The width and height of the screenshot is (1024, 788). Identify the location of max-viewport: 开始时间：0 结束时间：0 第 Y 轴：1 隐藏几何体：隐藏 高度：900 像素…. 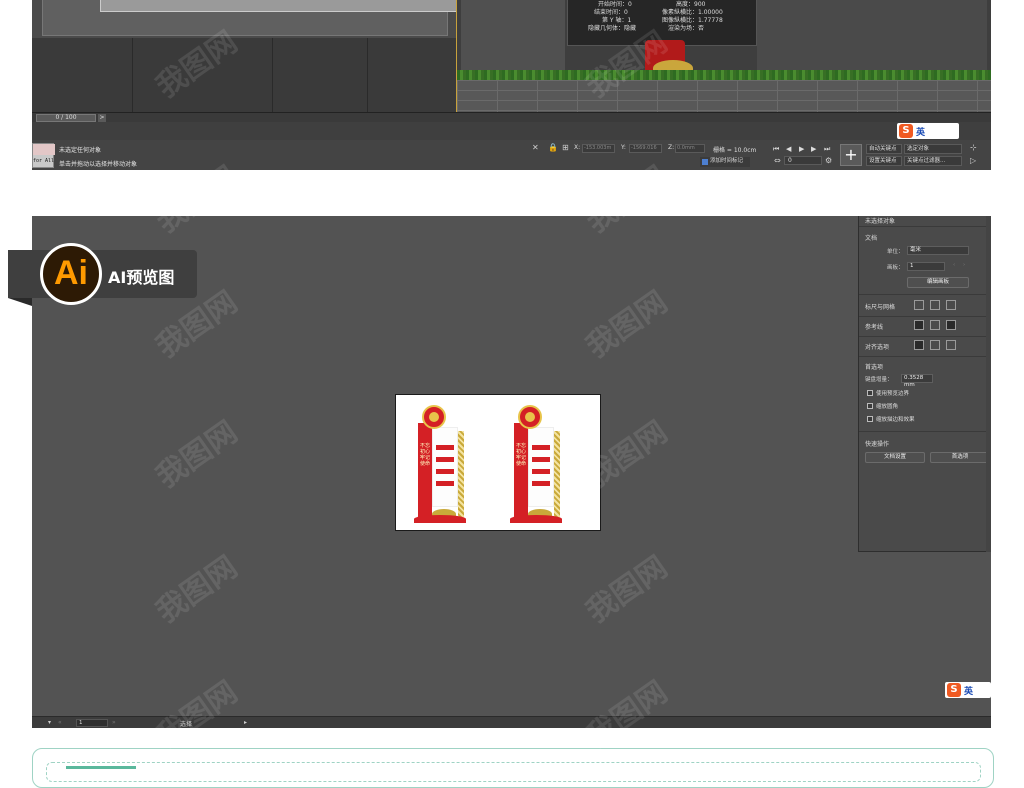
(511, 56).